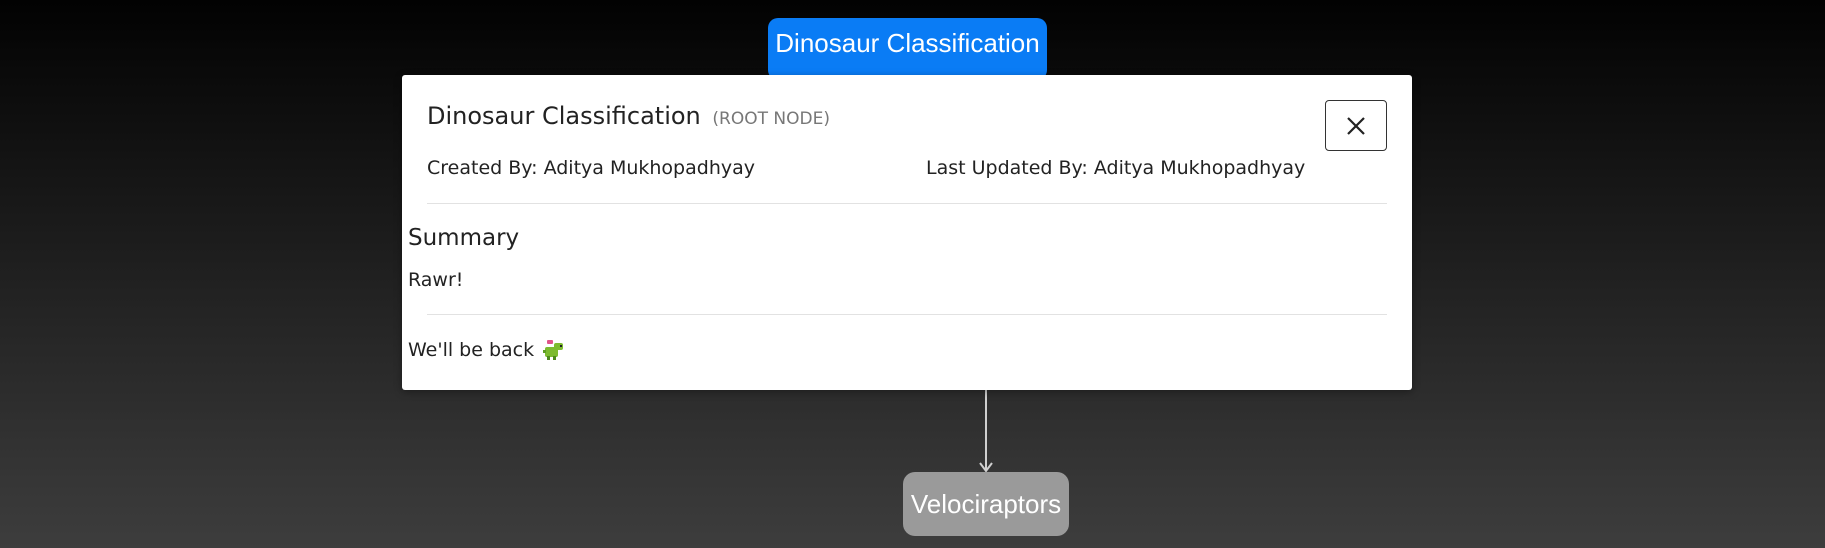 The width and height of the screenshot is (1825, 548). I want to click on root-node: Dinosaur Classification, so click(907, 49).